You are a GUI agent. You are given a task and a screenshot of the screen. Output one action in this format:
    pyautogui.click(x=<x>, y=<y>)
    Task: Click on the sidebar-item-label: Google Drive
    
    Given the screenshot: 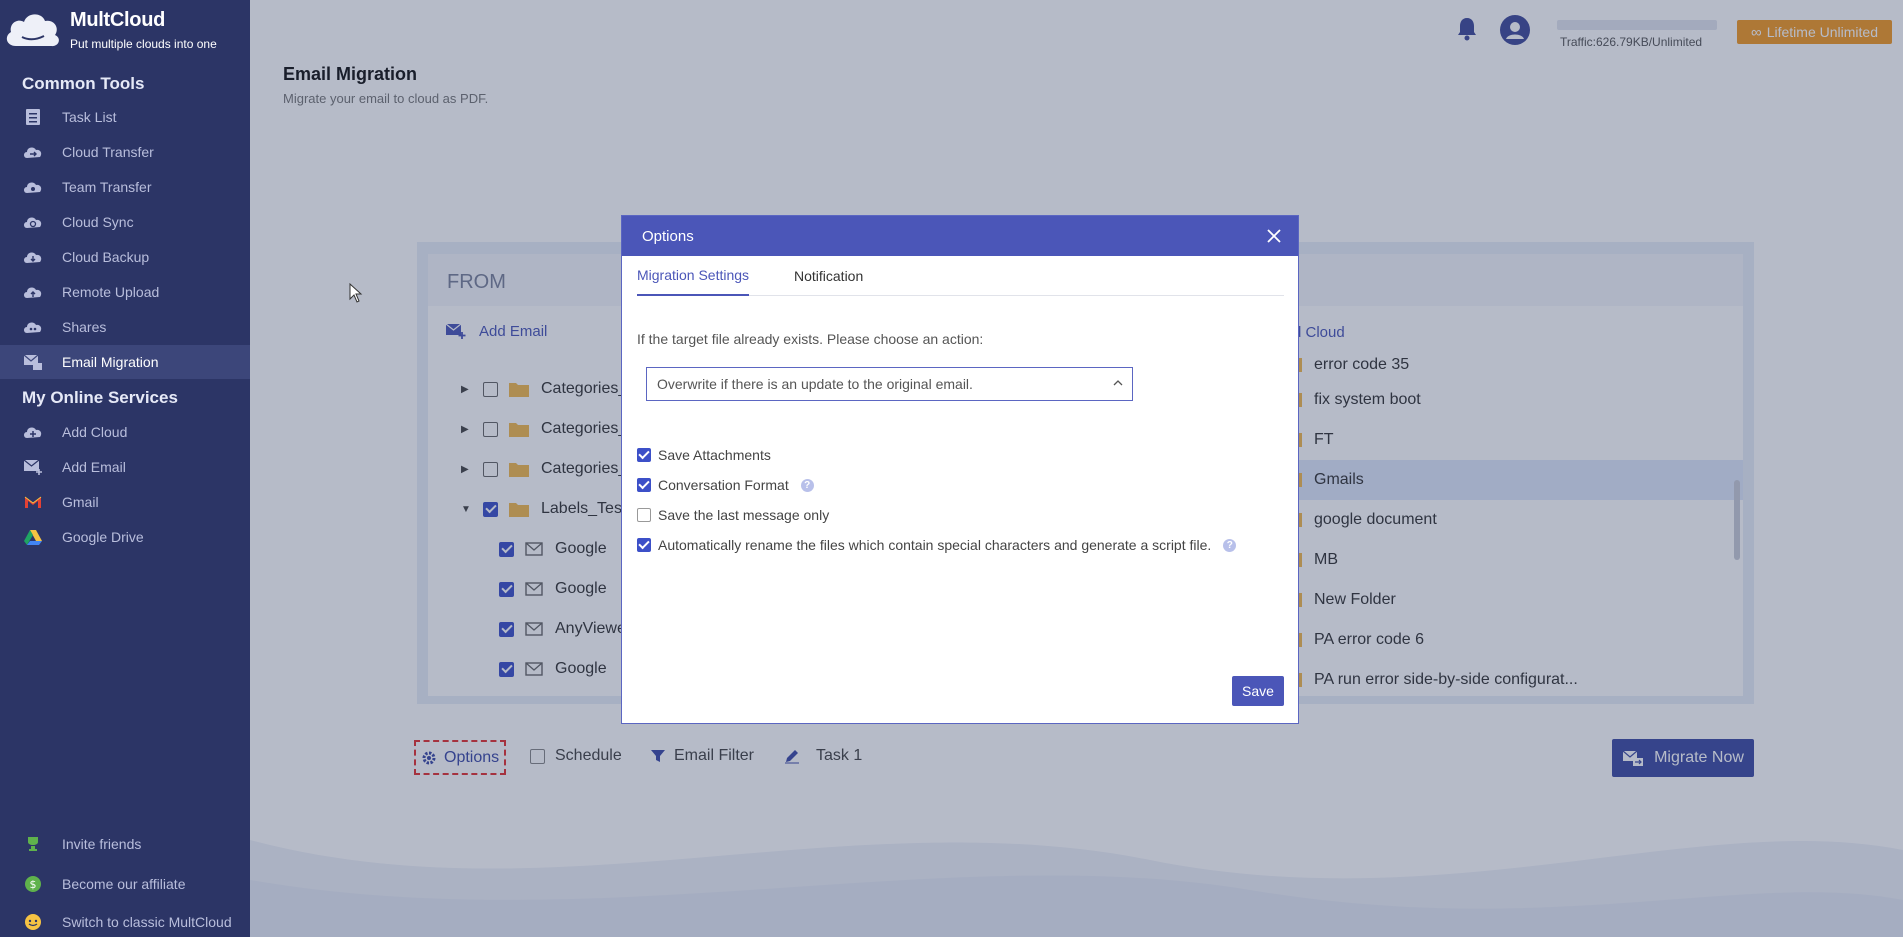 What is the action you would take?
    pyautogui.click(x=103, y=537)
    